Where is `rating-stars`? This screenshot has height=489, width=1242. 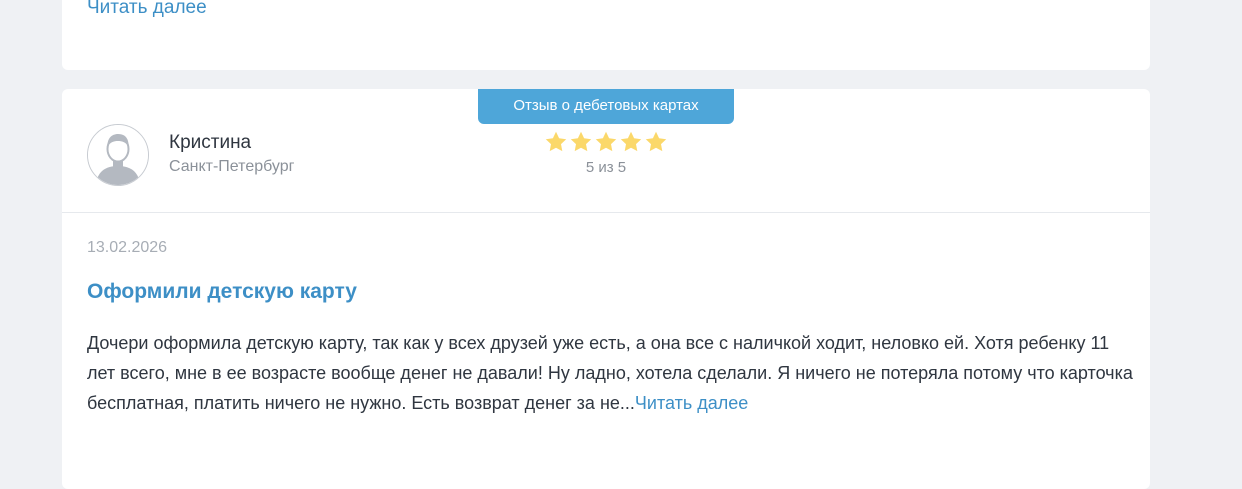
rating-stars is located at coordinates (606, 142).